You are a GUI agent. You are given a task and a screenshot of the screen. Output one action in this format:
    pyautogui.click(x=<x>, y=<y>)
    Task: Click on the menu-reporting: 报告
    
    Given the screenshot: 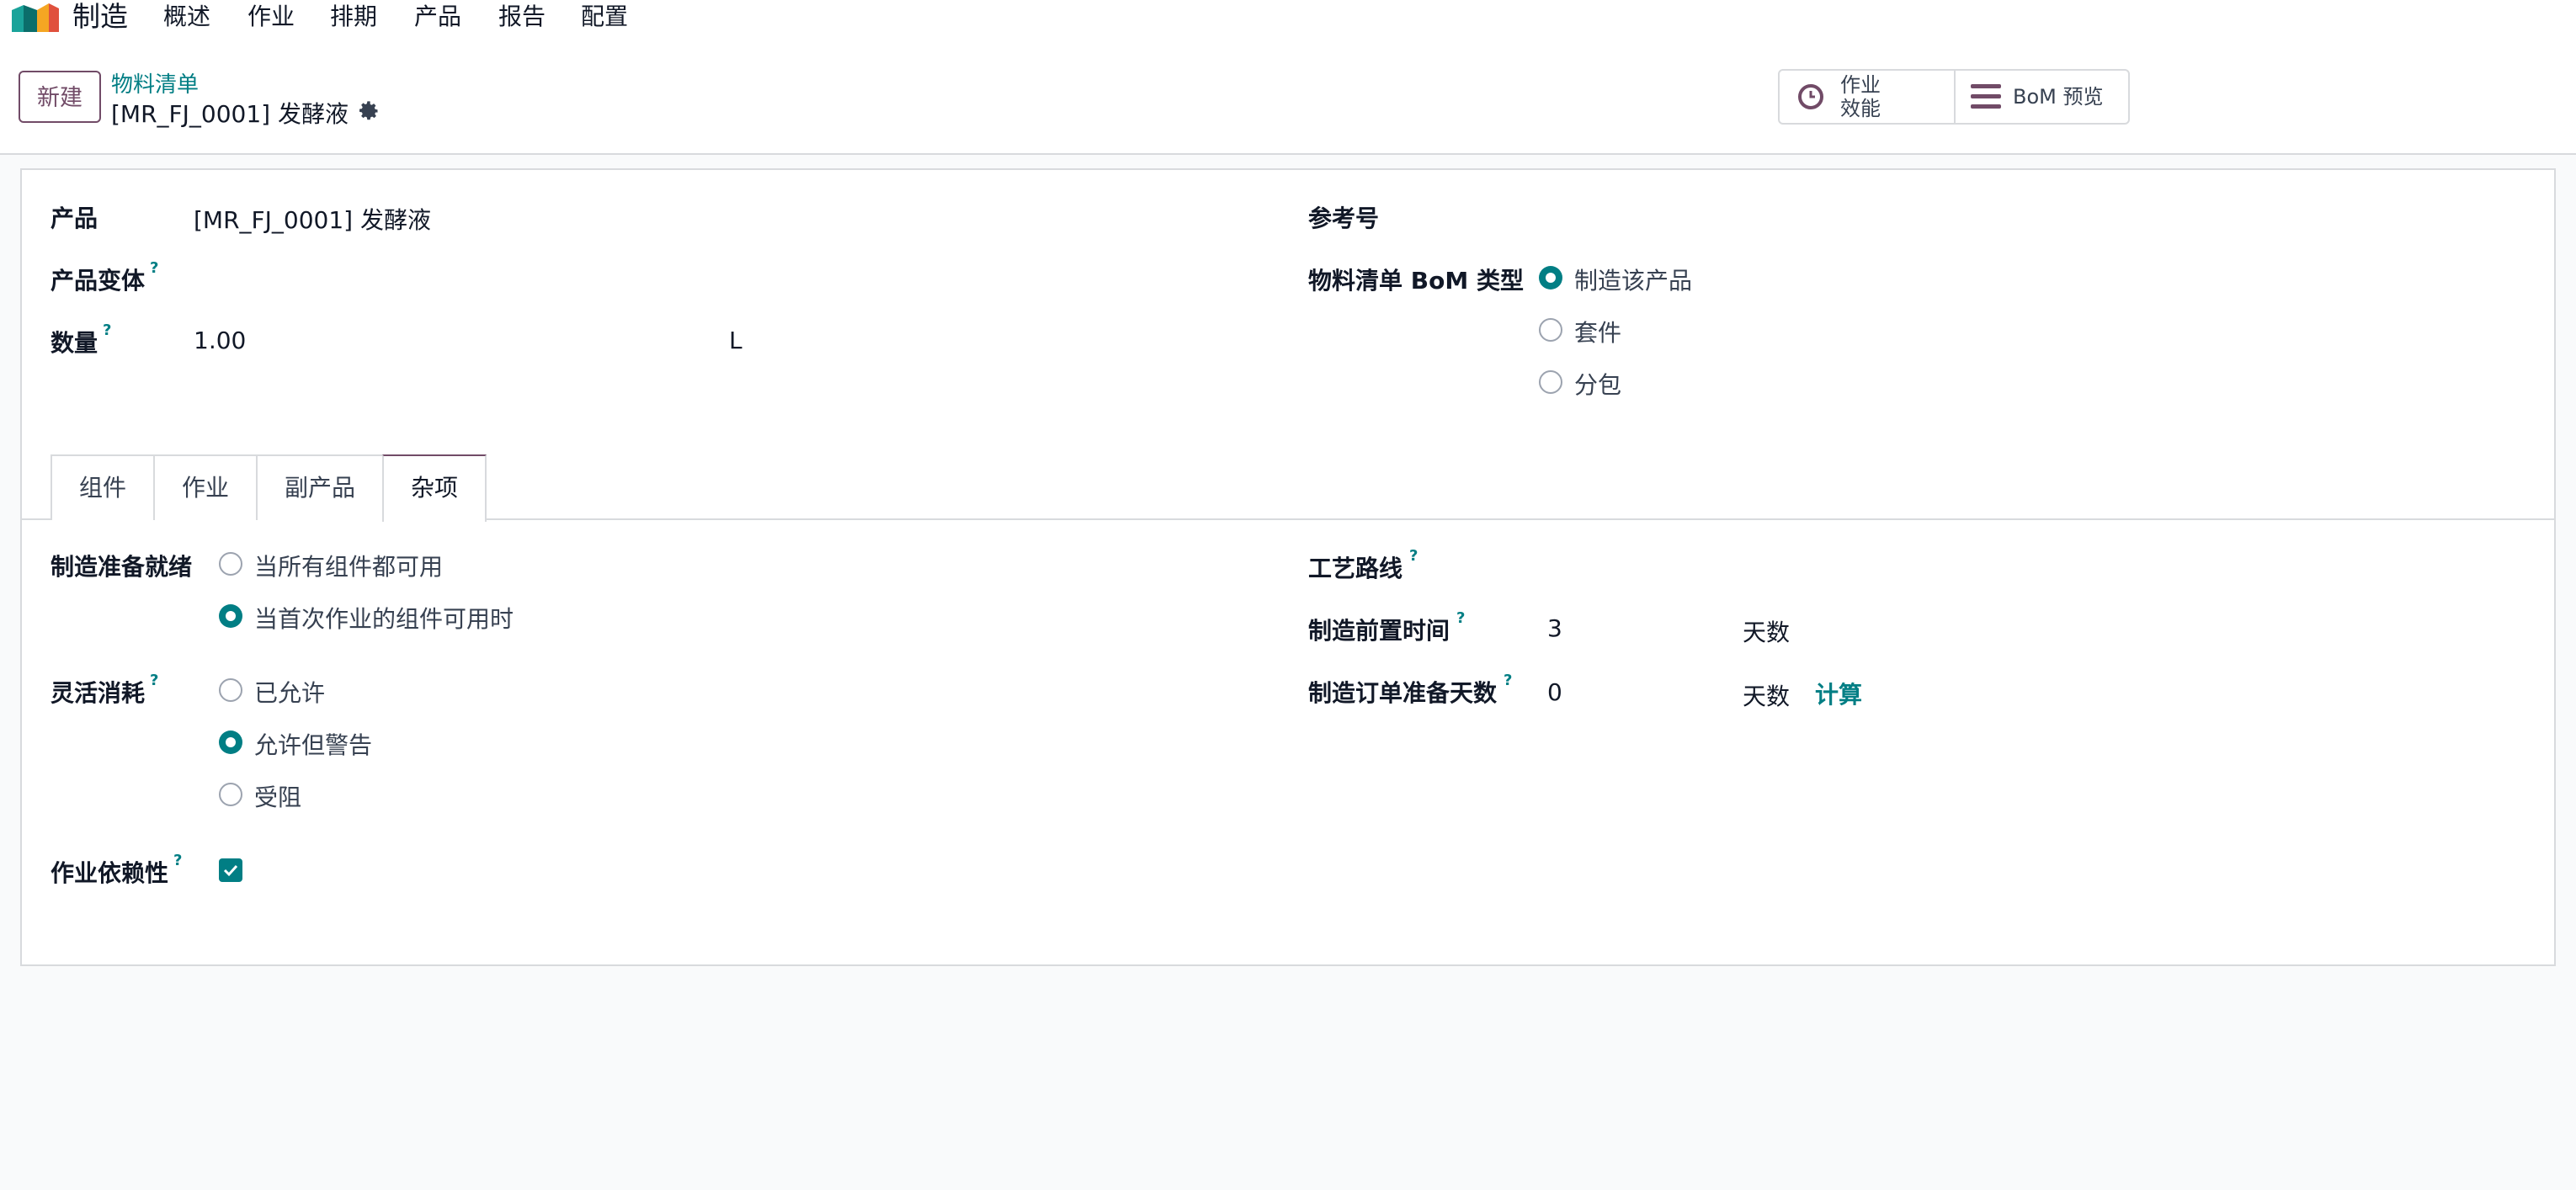 What is the action you would take?
    pyautogui.click(x=522, y=17)
    